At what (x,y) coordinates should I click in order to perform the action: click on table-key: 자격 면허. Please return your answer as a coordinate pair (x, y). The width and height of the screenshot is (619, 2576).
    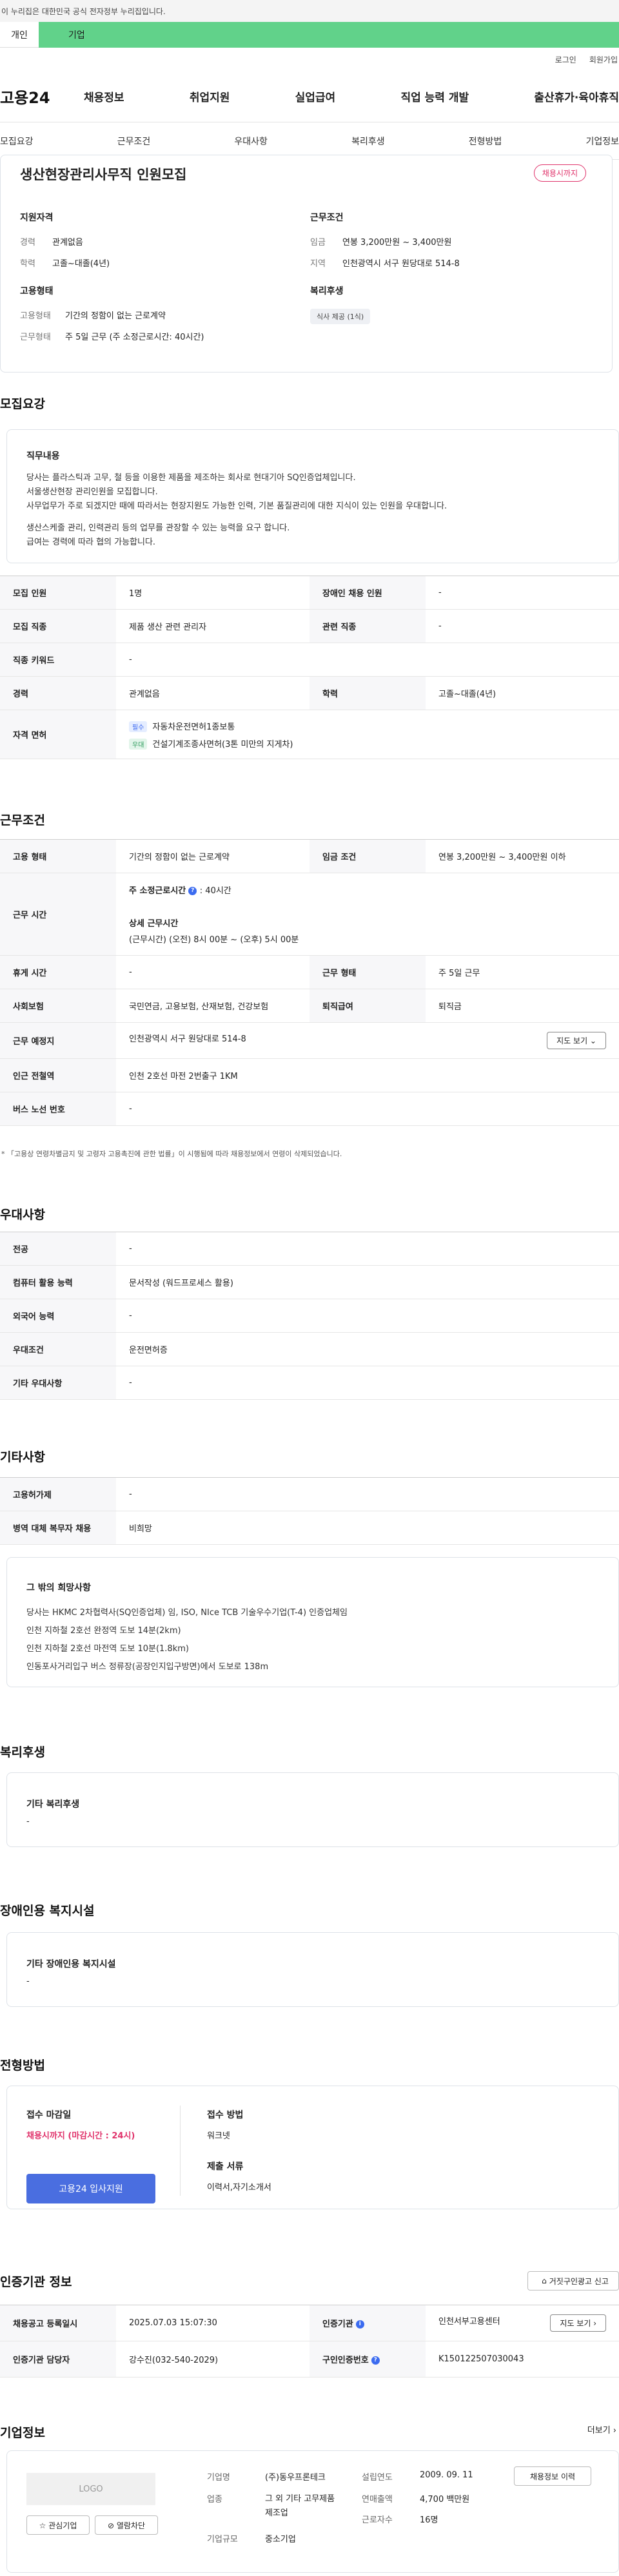
    Looking at the image, I should click on (58, 734).